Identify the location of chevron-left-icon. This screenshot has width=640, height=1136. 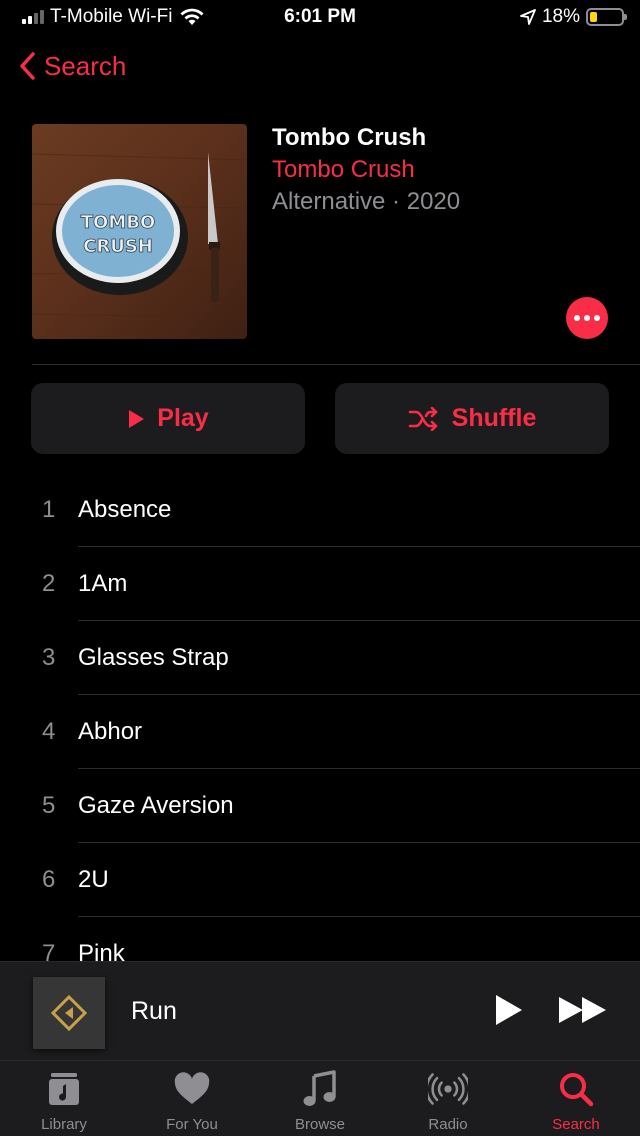
(27, 66).